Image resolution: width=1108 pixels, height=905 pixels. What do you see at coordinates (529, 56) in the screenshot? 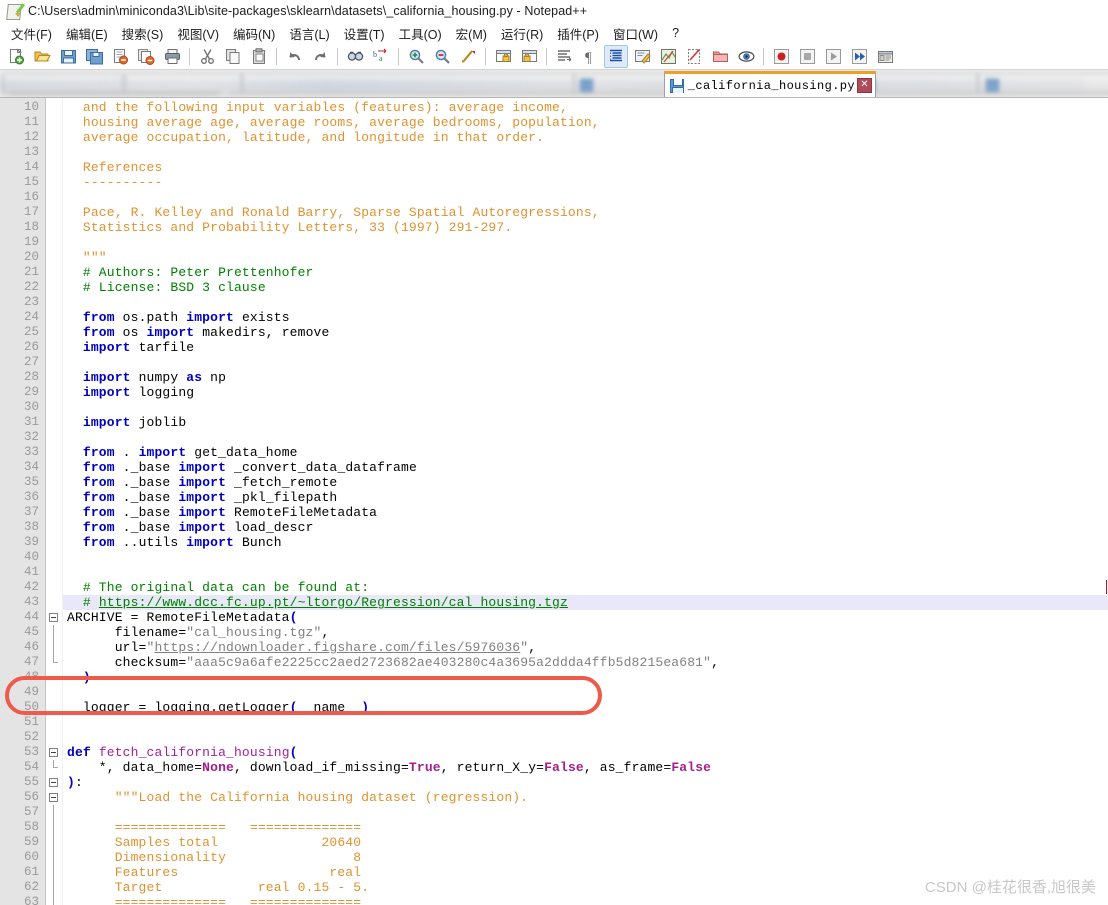
I see `all-chars-icon` at bounding box center [529, 56].